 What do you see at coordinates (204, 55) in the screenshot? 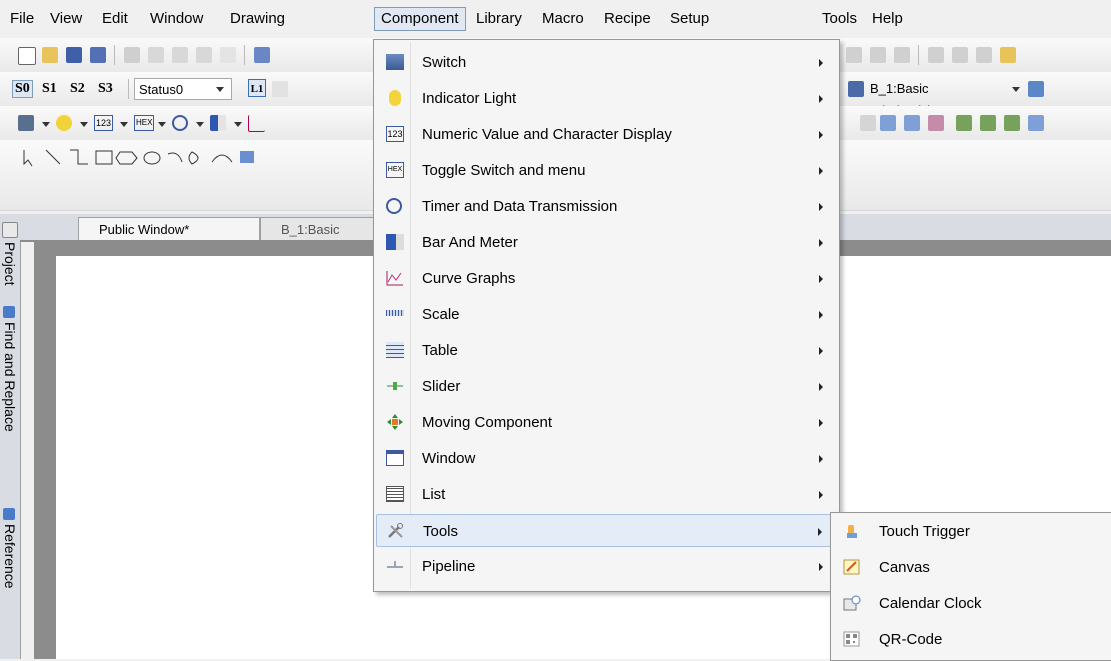
I see `format-icon` at bounding box center [204, 55].